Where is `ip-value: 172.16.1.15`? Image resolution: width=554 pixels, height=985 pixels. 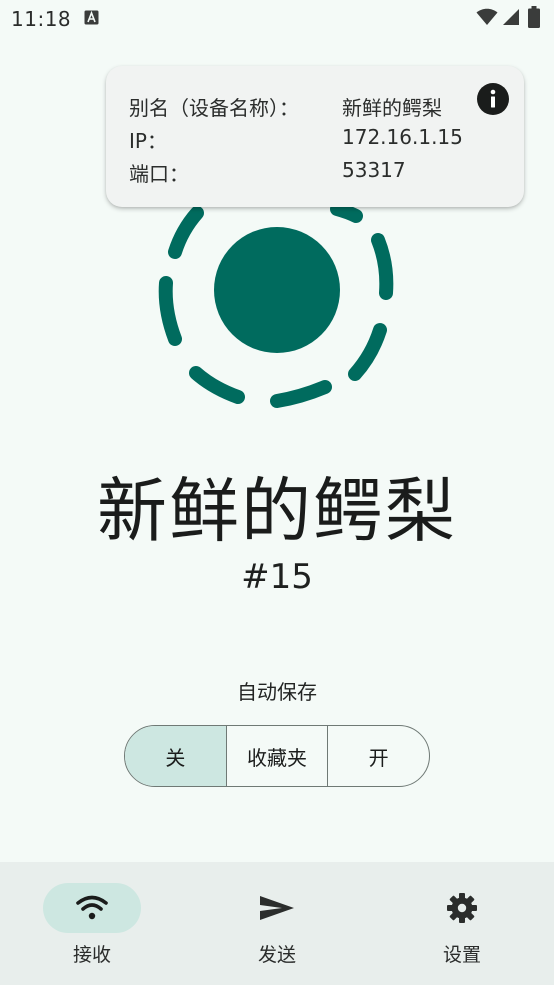 ip-value: 172.16.1.15 is located at coordinates (402, 137).